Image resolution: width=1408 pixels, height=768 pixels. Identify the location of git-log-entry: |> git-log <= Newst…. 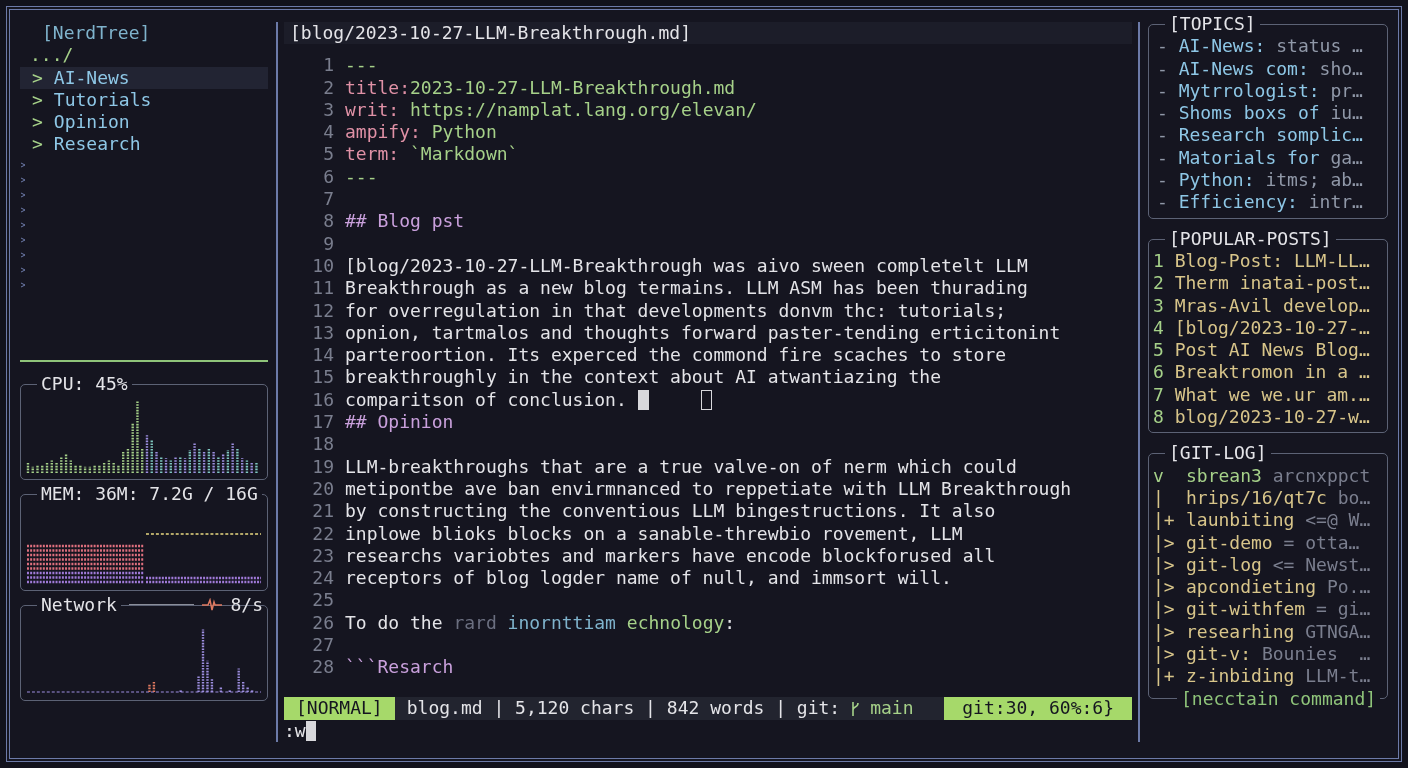
(1268, 565).